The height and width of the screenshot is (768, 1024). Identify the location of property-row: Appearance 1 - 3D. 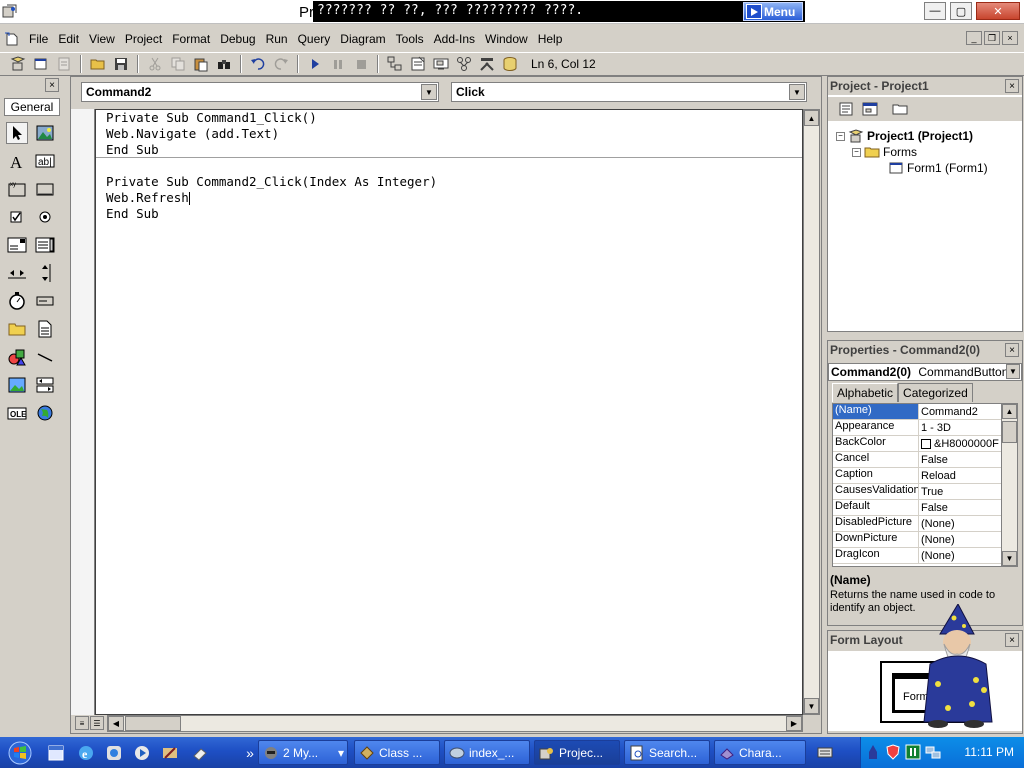
(917, 428).